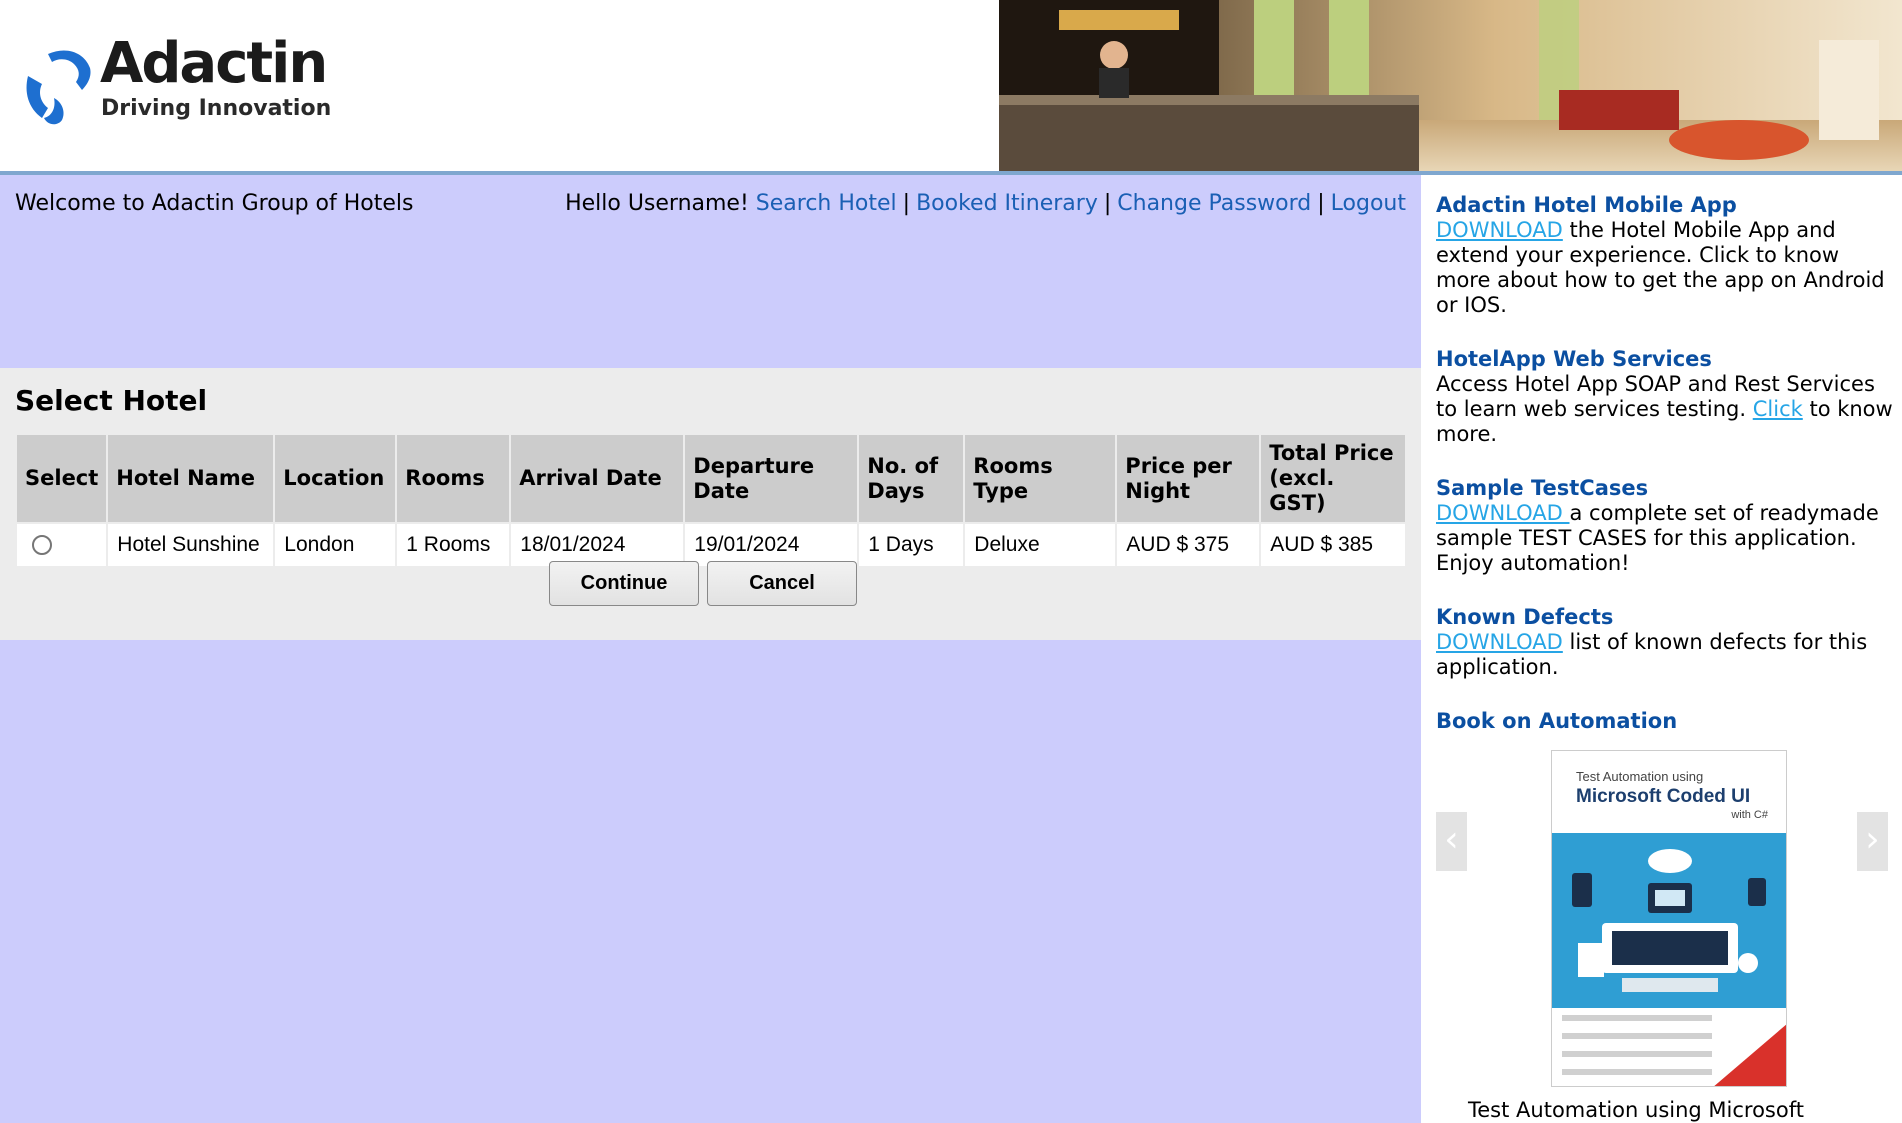  What do you see at coordinates (1368, 203) in the screenshot?
I see `logout-link: Logout` at bounding box center [1368, 203].